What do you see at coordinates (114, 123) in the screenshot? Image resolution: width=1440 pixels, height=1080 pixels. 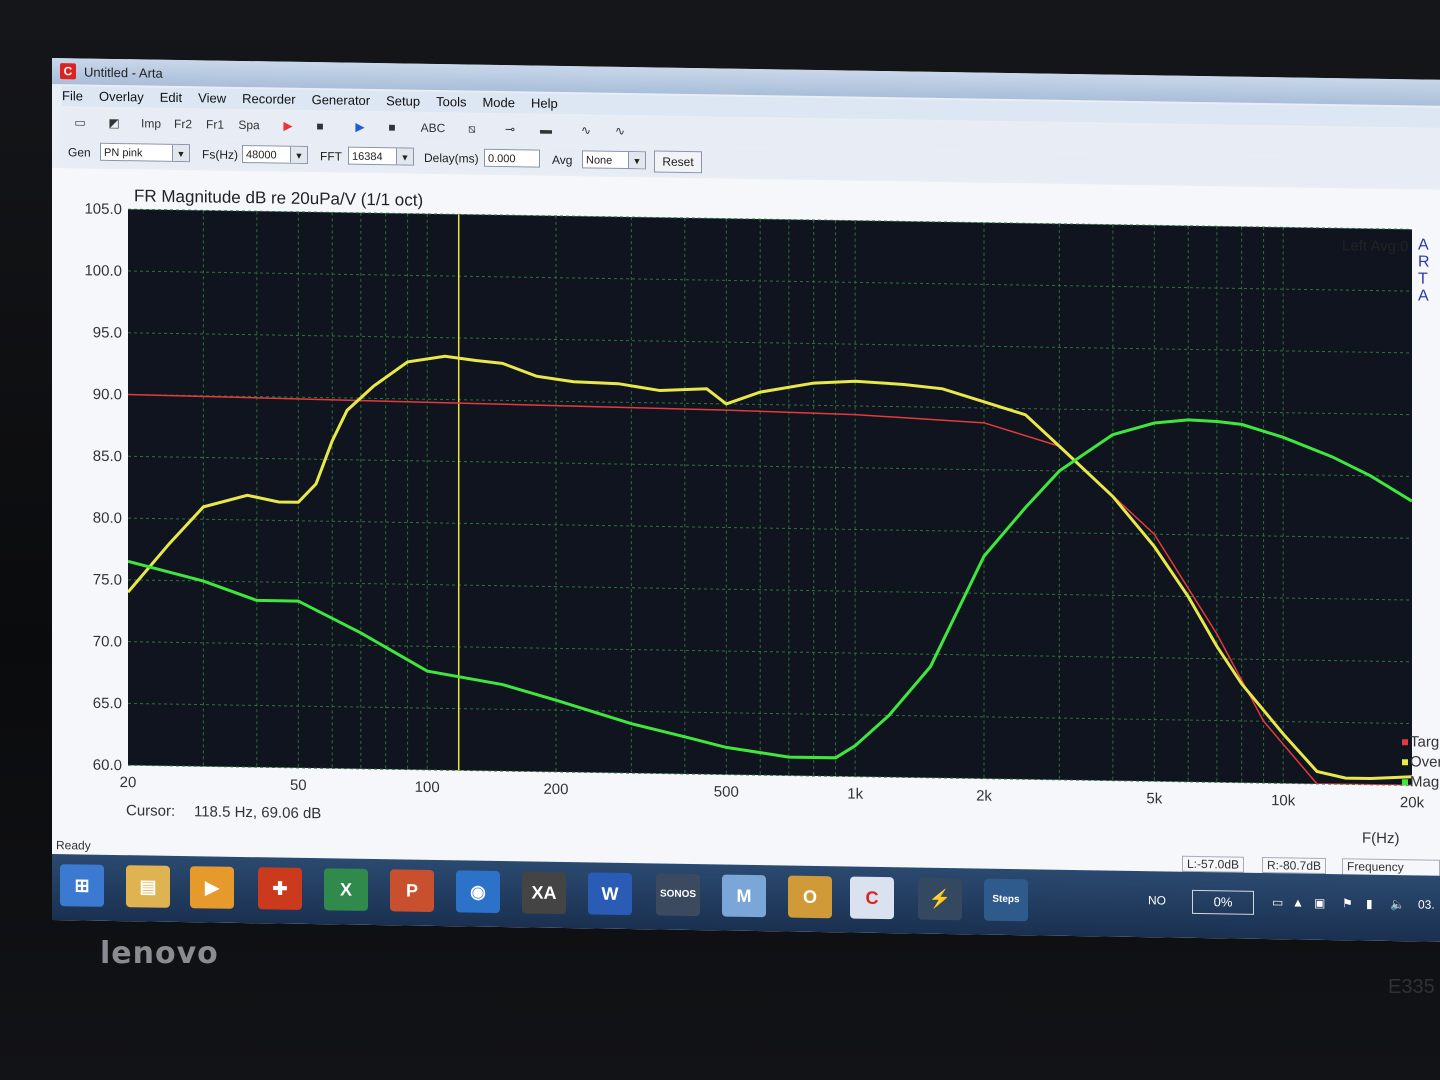 I see `open-icon: ◩` at bounding box center [114, 123].